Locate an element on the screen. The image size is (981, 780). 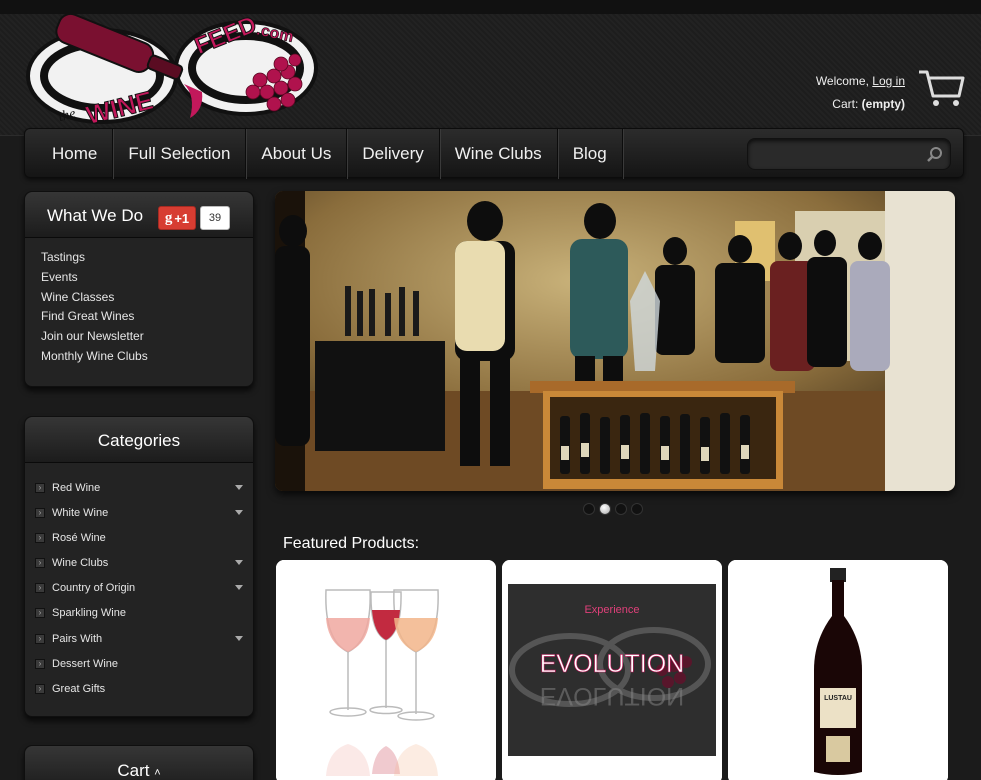
evolution-tagline: Experience is located at coordinates (611, 610).